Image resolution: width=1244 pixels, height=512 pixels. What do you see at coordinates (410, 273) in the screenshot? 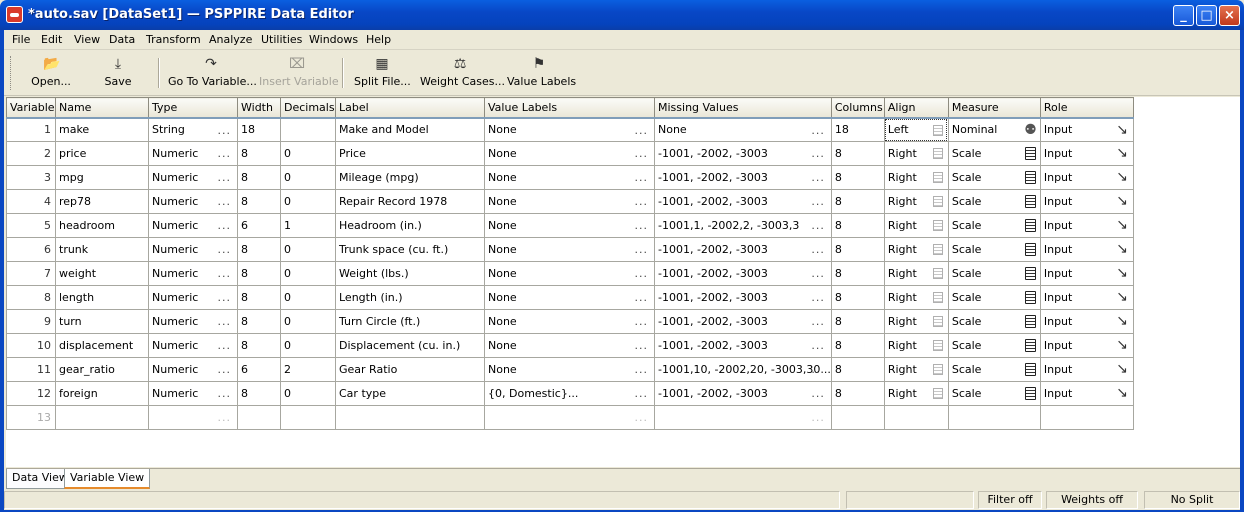
I see `cell-label: Weight (lbs.)` at bounding box center [410, 273].